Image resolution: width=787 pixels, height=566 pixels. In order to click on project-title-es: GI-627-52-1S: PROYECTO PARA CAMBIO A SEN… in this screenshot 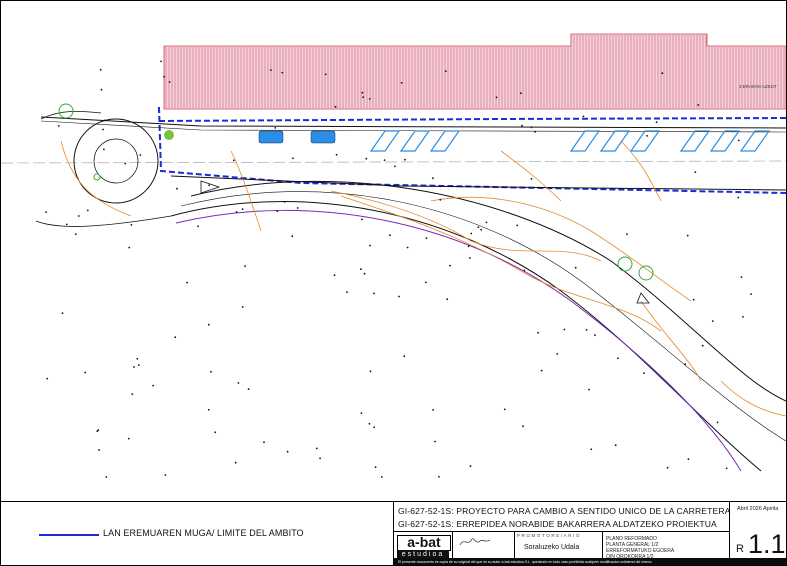, I will do `click(564, 511)`.